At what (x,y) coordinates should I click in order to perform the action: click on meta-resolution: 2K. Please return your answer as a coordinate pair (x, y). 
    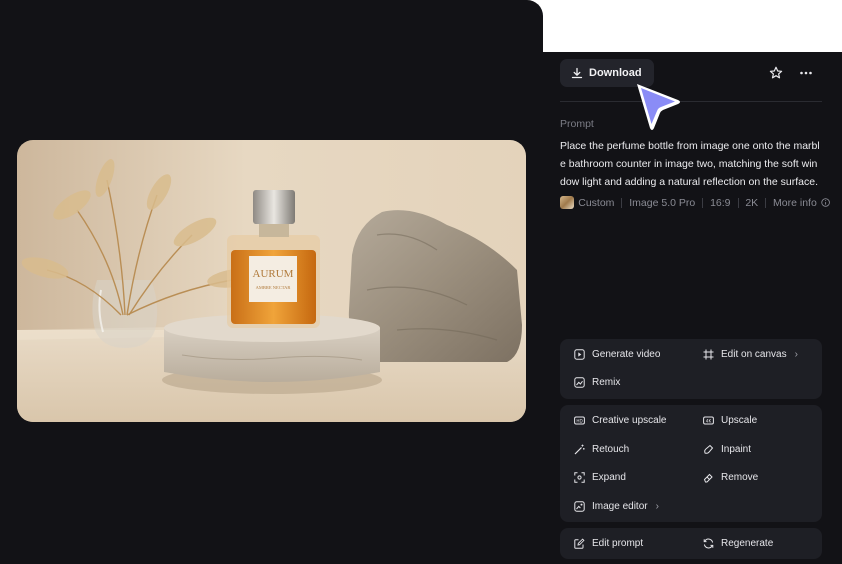
    Looking at the image, I should click on (752, 202).